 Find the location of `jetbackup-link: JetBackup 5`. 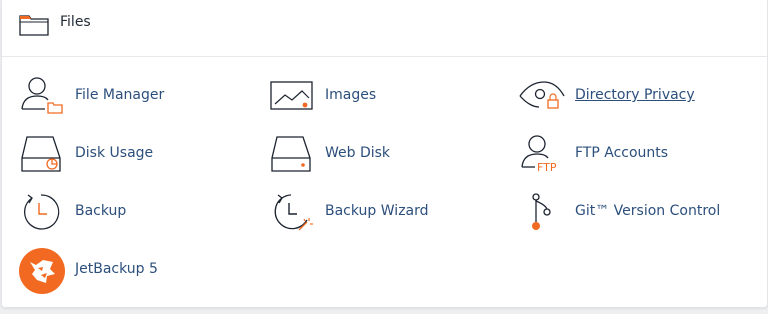

jetbackup-link: JetBackup 5 is located at coordinates (119, 271).